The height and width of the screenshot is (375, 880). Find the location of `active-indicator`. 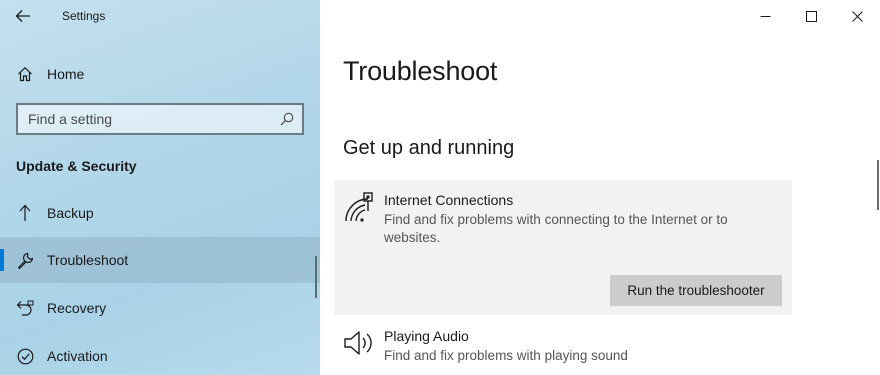

active-indicator is located at coordinates (2, 260).